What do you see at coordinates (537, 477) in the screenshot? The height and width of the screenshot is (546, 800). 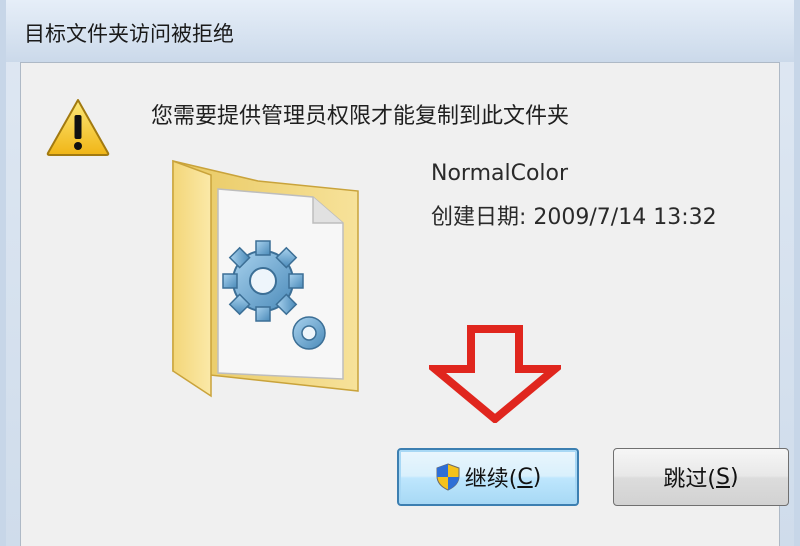 I see `continue-label-suffix: )` at bounding box center [537, 477].